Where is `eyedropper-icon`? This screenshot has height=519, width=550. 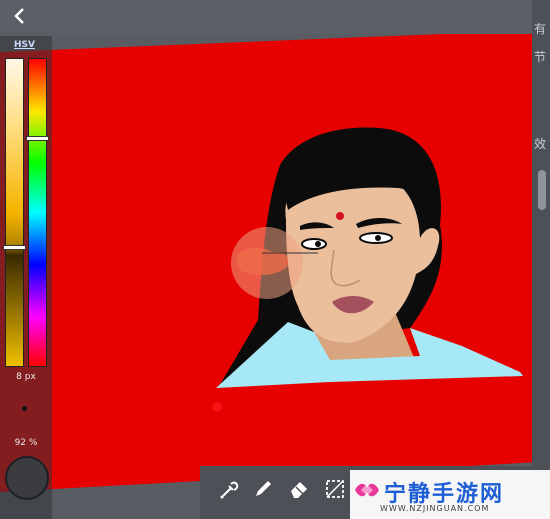
eyedropper-icon is located at coordinates (229, 490).